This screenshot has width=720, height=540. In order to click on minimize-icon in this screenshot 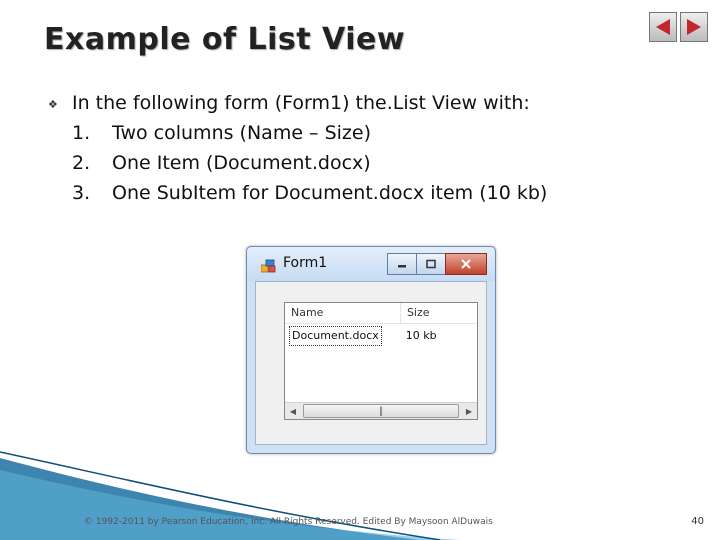, I will do `click(402, 266)`.